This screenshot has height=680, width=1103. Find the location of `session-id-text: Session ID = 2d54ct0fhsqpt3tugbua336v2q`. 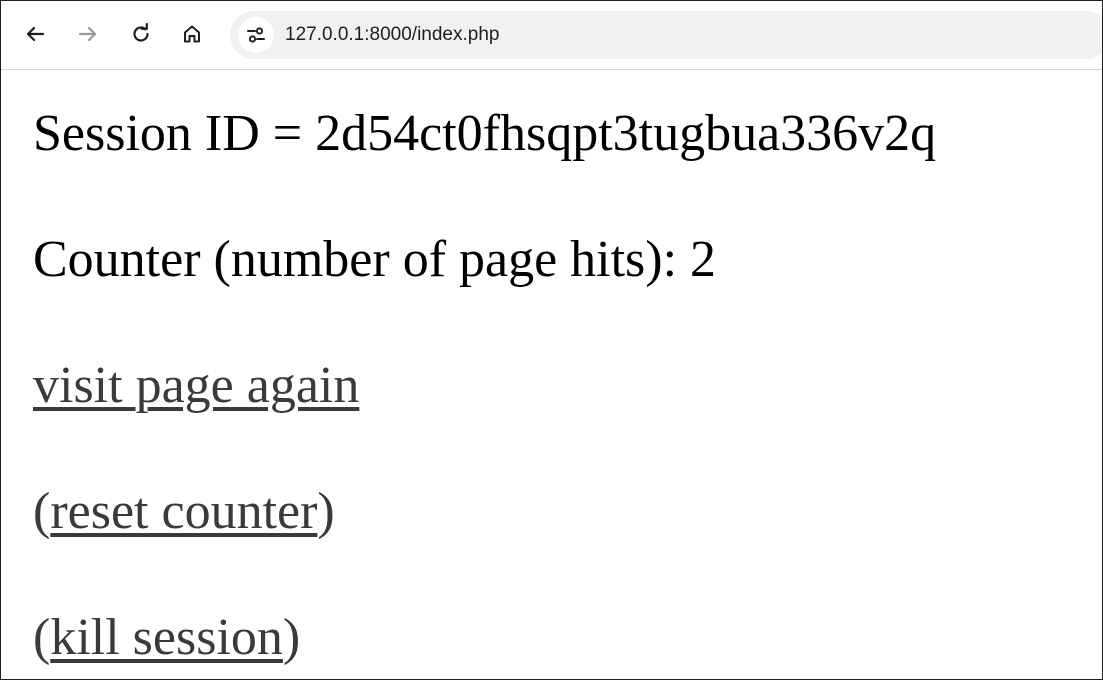

session-id-text: Session ID = 2d54ct0fhsqpt3tugbua336v2q is located at coordinates (485, 133).